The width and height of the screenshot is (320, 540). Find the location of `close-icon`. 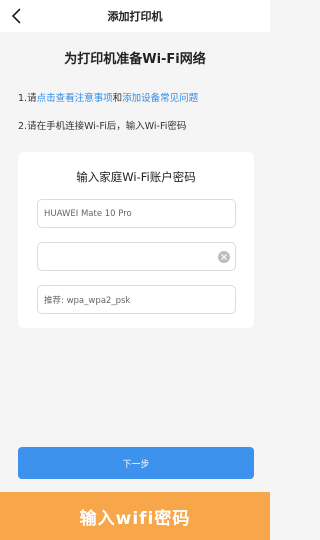

close-icon is located at coordinates (224, 257).